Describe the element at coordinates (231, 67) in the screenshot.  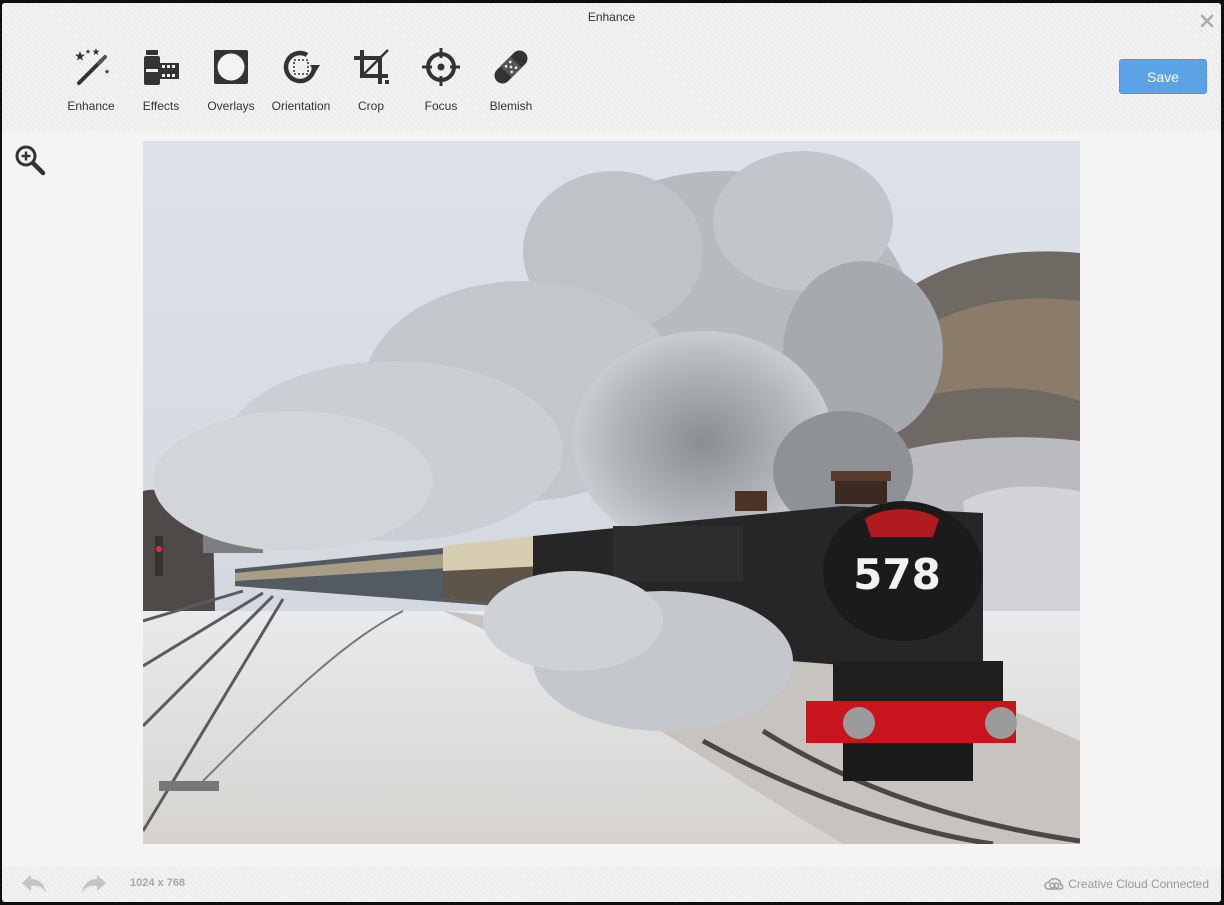
I see `overlay-frame-icon` at that location.